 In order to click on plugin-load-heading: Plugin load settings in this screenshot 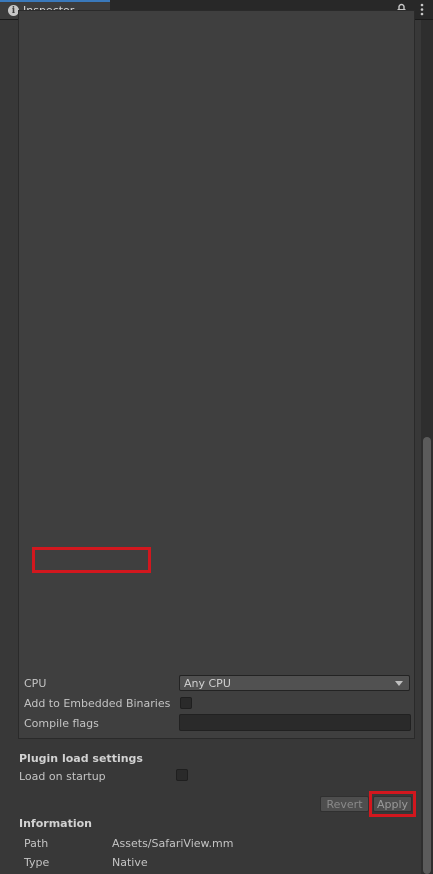, I will do `click(81, 758)`.